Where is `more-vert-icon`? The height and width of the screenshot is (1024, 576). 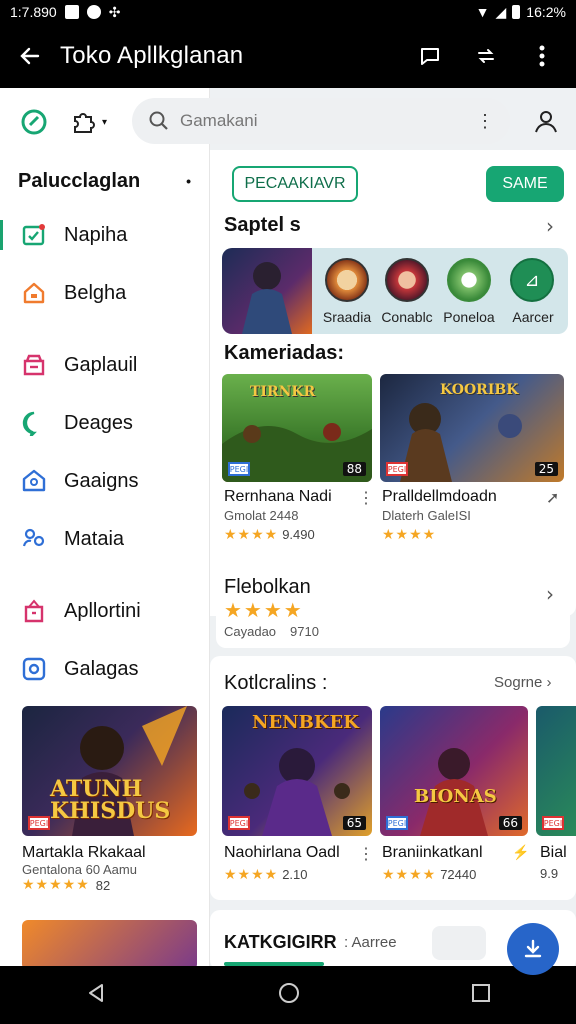 more-vert-icon is located at coordinates (542, 56).